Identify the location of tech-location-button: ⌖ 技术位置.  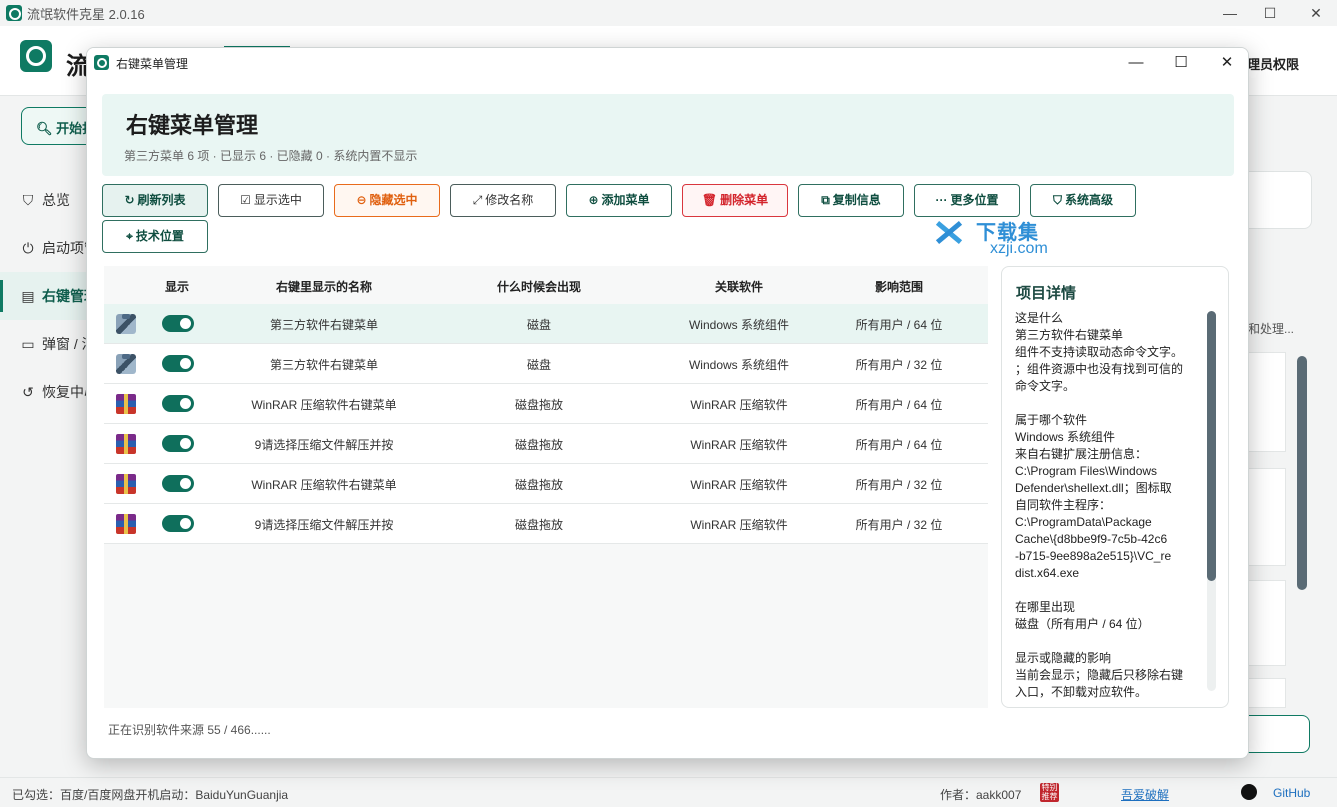
(155, 236).